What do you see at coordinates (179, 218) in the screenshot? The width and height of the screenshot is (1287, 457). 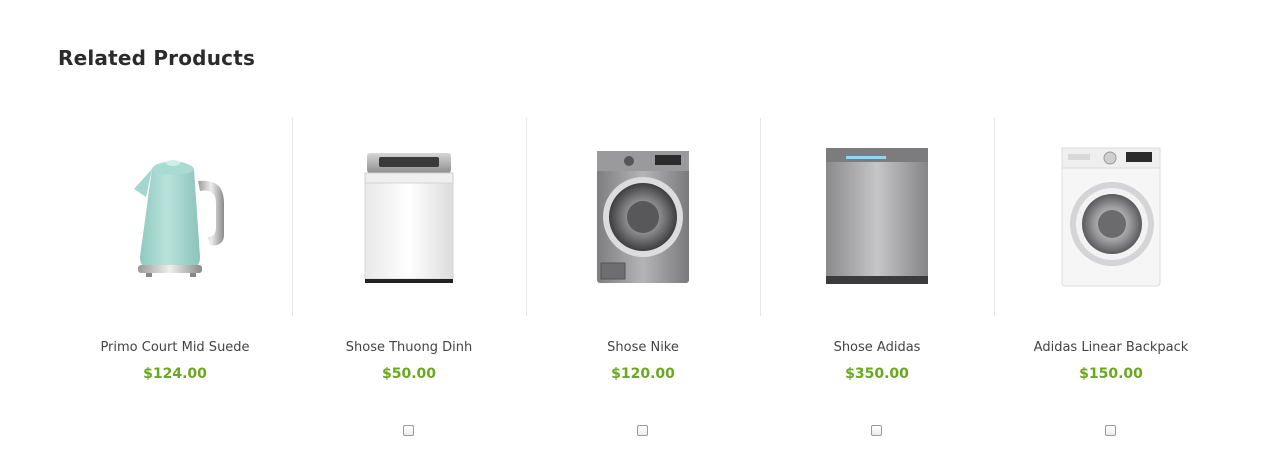 I see `kettle-image` at bounding box center [179, 218].